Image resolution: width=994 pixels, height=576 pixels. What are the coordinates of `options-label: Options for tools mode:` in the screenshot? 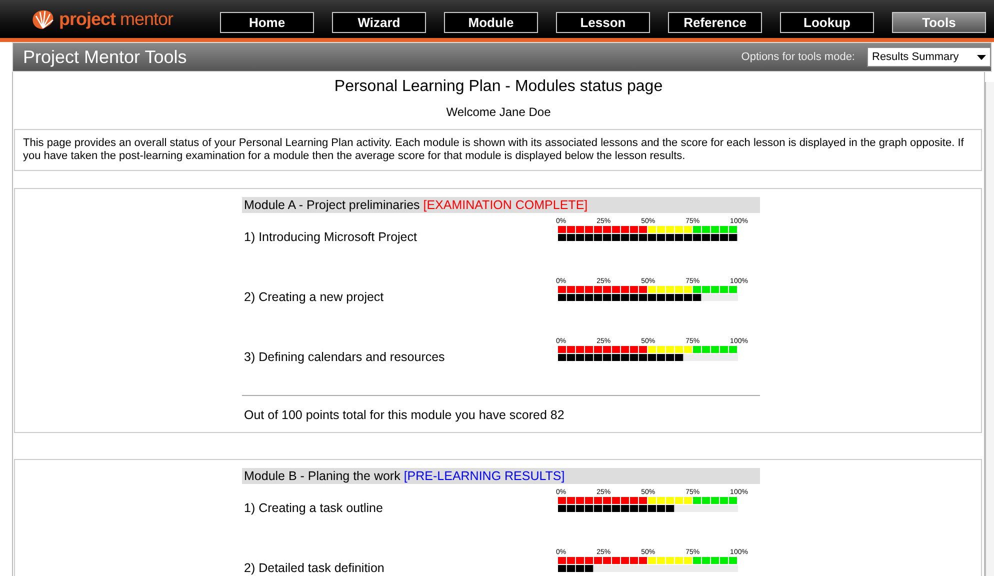 It's located at (798, 57).